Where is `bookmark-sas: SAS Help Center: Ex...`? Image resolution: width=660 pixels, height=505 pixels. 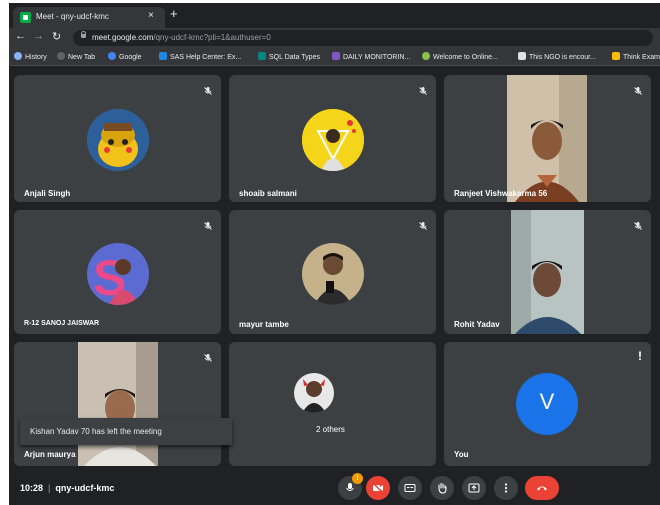 bookmark-sas: SAS Help Center: Ex... is located at coordinates (200, 56).